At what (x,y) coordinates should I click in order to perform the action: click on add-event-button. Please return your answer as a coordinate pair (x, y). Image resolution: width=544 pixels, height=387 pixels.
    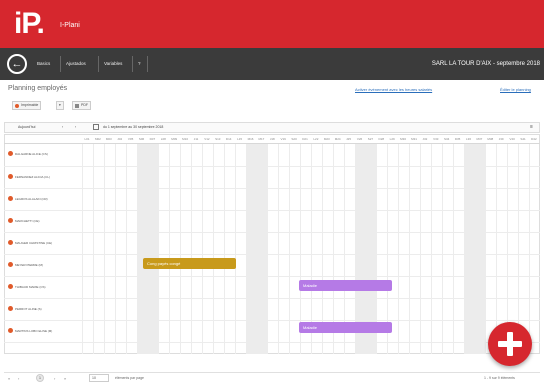
    Looking at the image, I should click on (510, 344).